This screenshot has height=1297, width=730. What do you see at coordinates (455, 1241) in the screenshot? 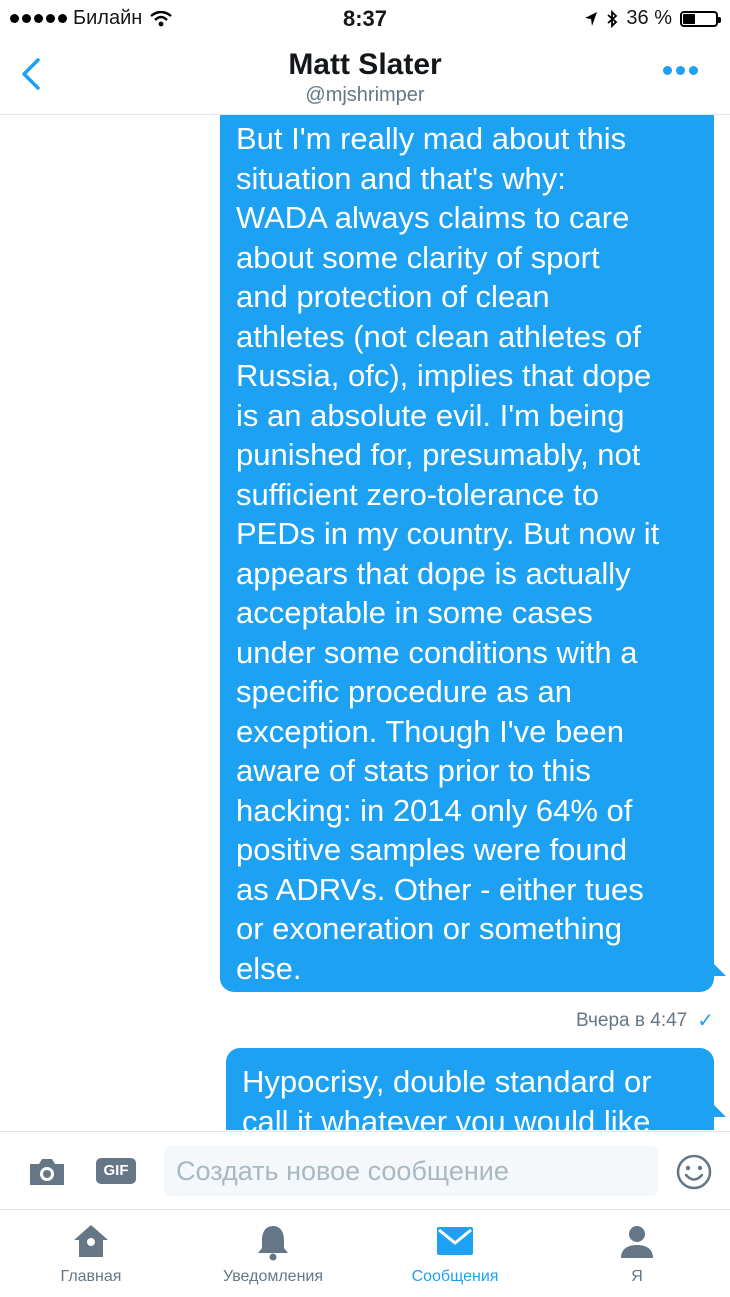
I see `envelope-icon` at bounding box center [455, 1241].